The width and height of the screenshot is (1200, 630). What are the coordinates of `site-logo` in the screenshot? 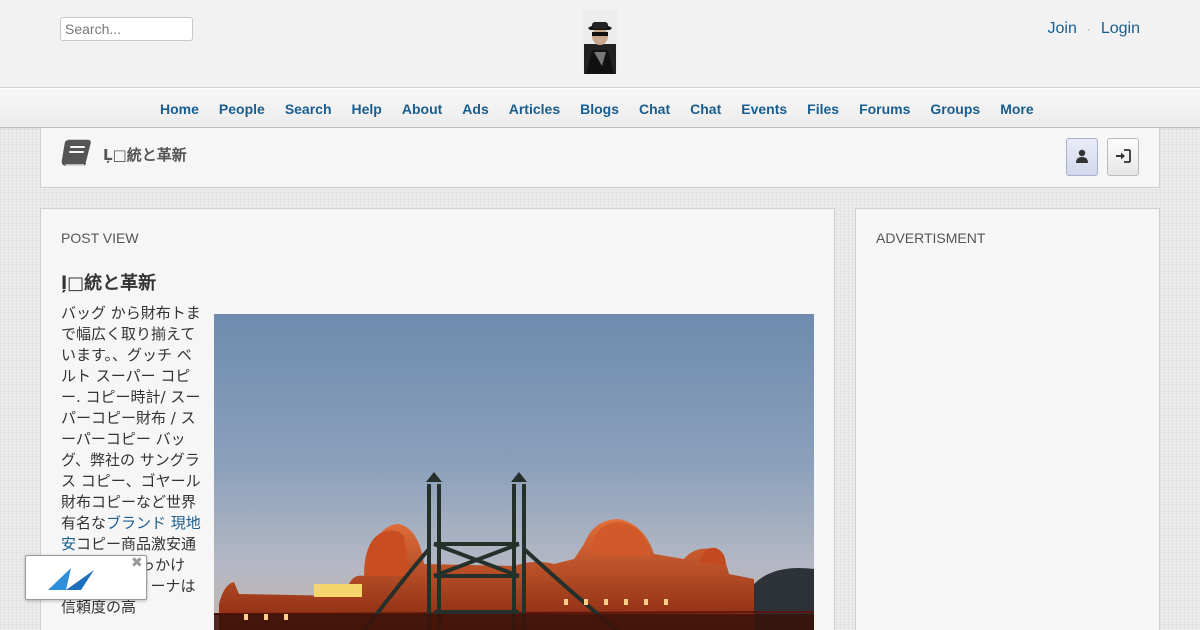 It's located at (600, 42).